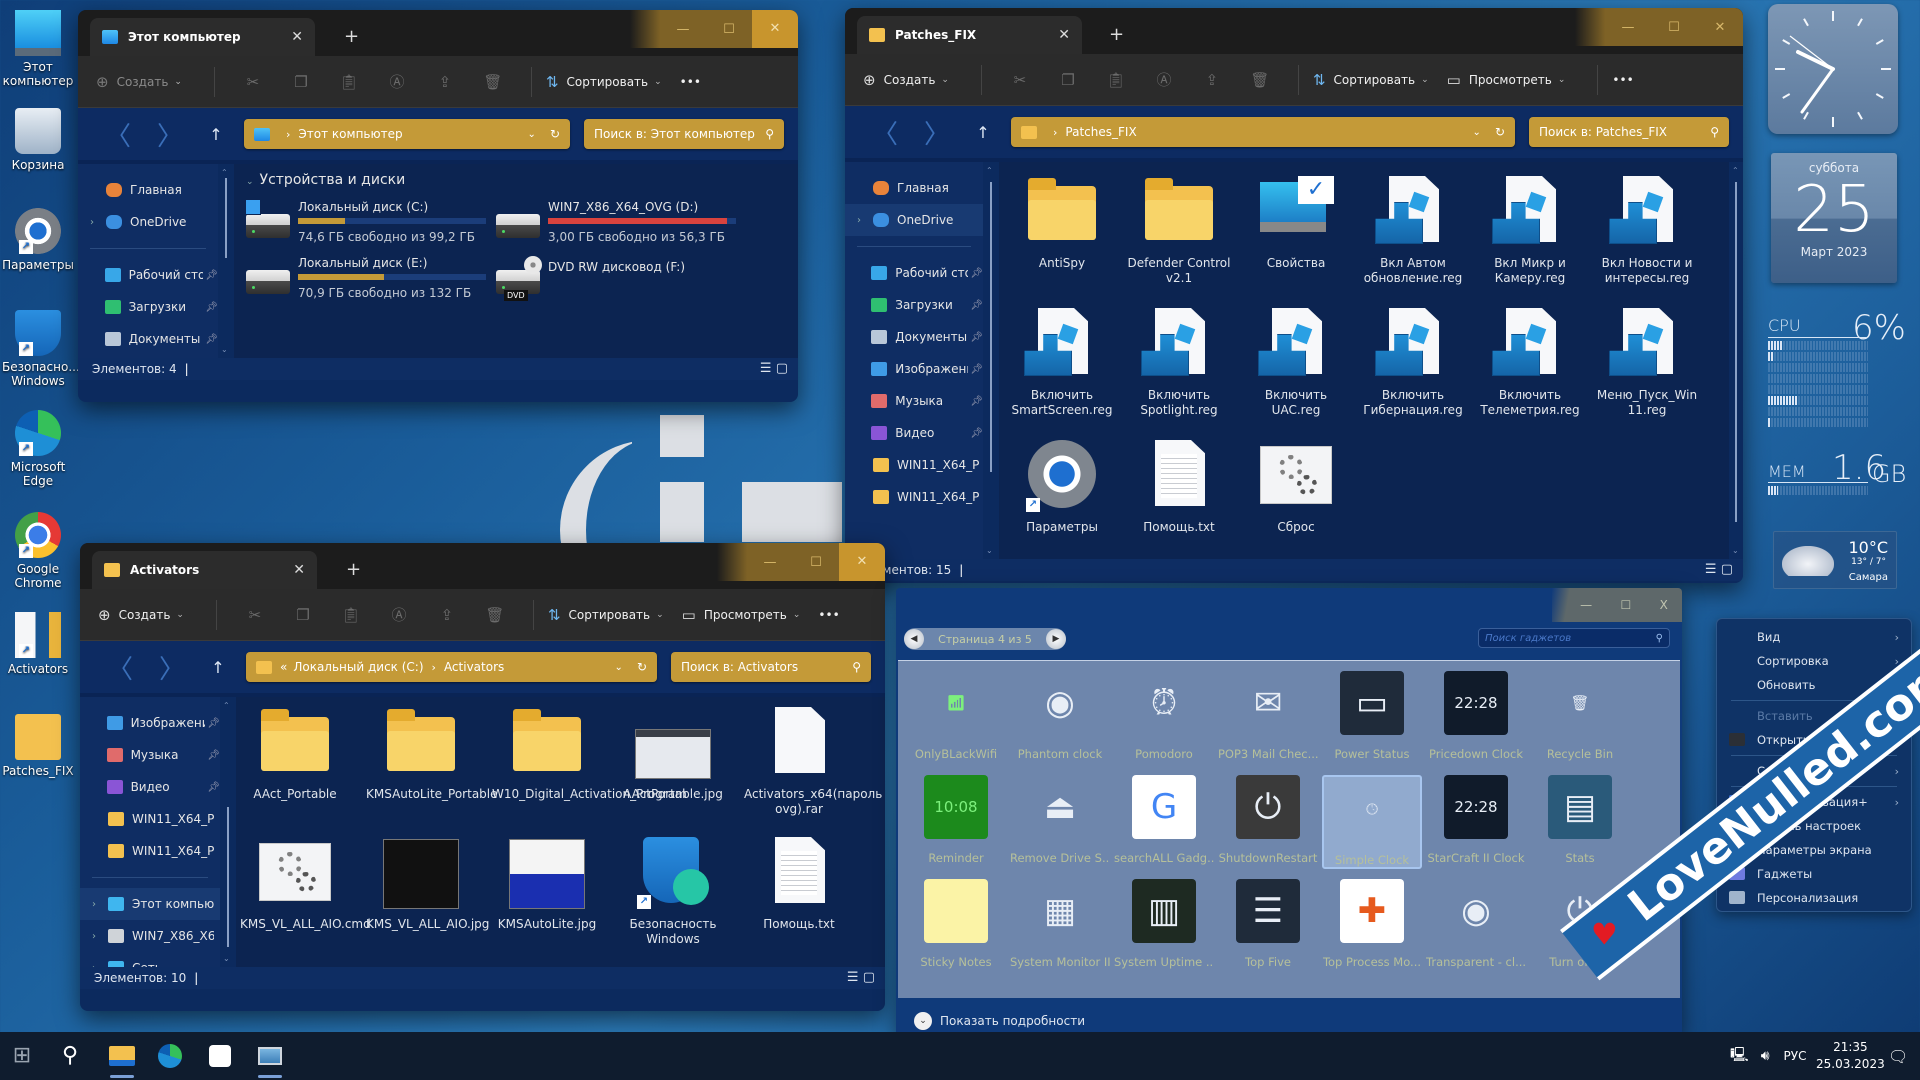 The width and height of the screenshot is (1920, 1080). What do you see at coordinates (1736, 360) in the screenshot?
I see `content-scrollbar: ⌃ ⌄` at bounding box center [1736, 360].